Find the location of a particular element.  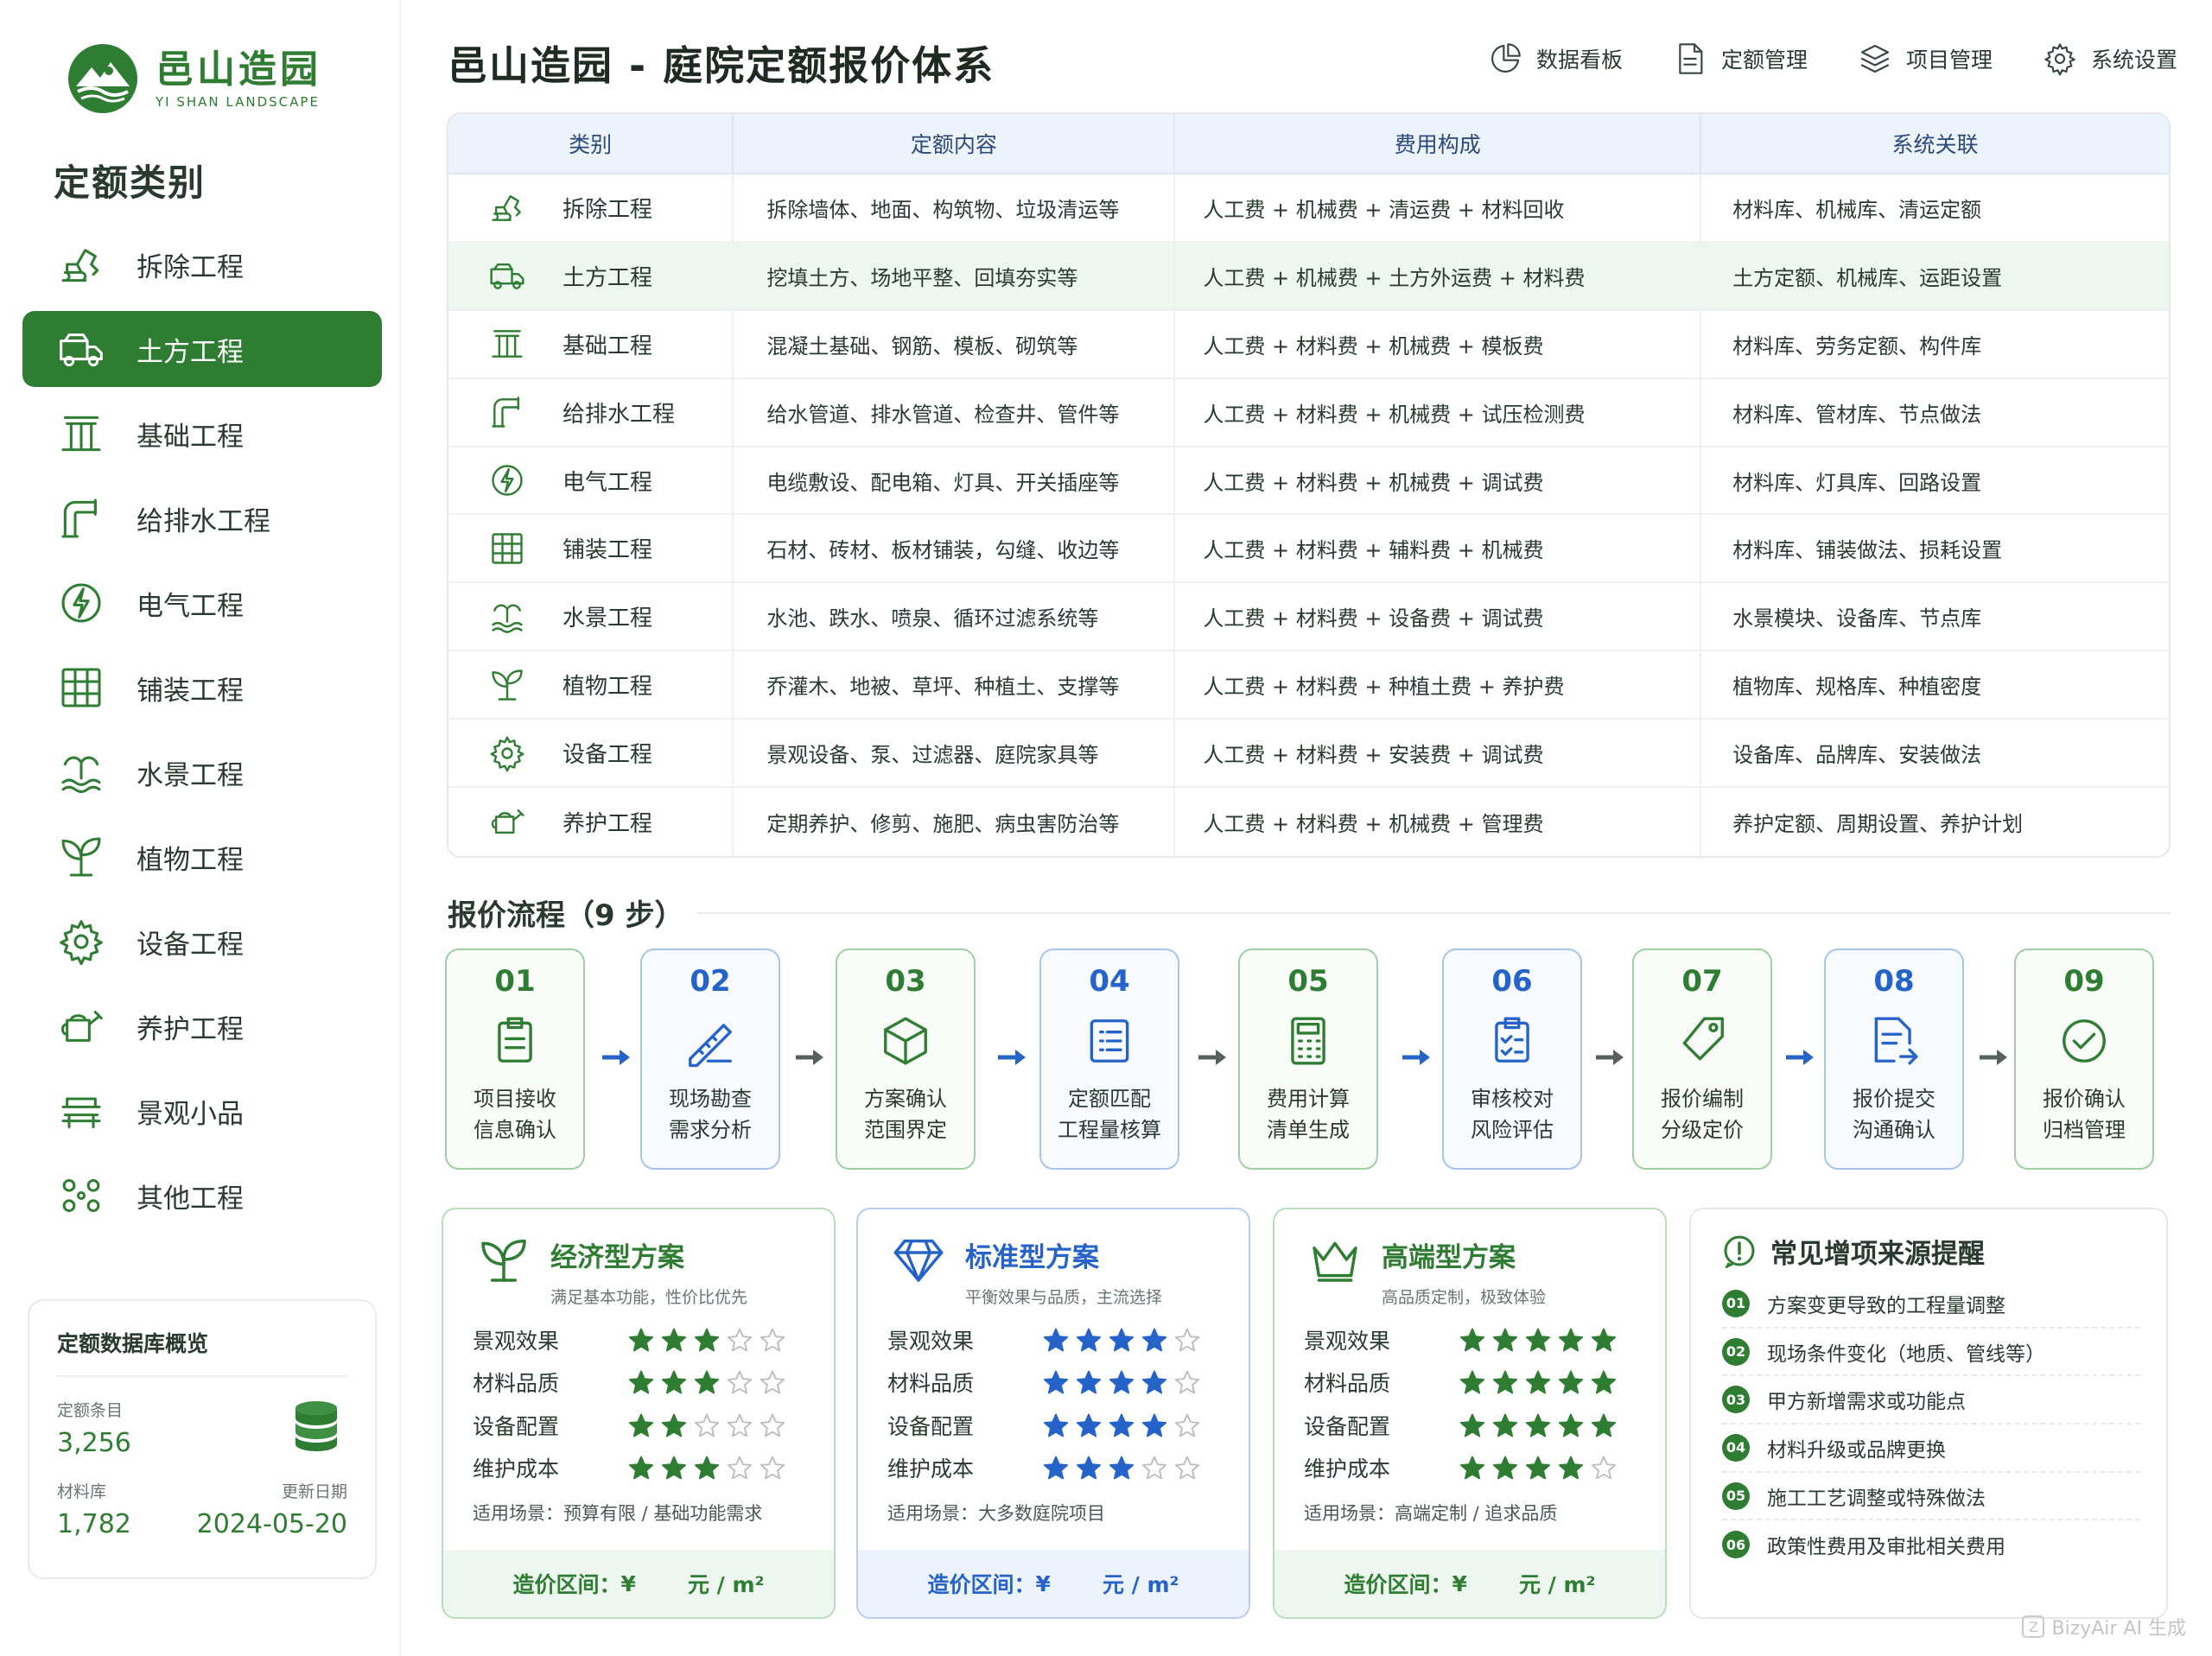

database-overview-title: 定额数据库概览 is located at coordinates (202, 1352).